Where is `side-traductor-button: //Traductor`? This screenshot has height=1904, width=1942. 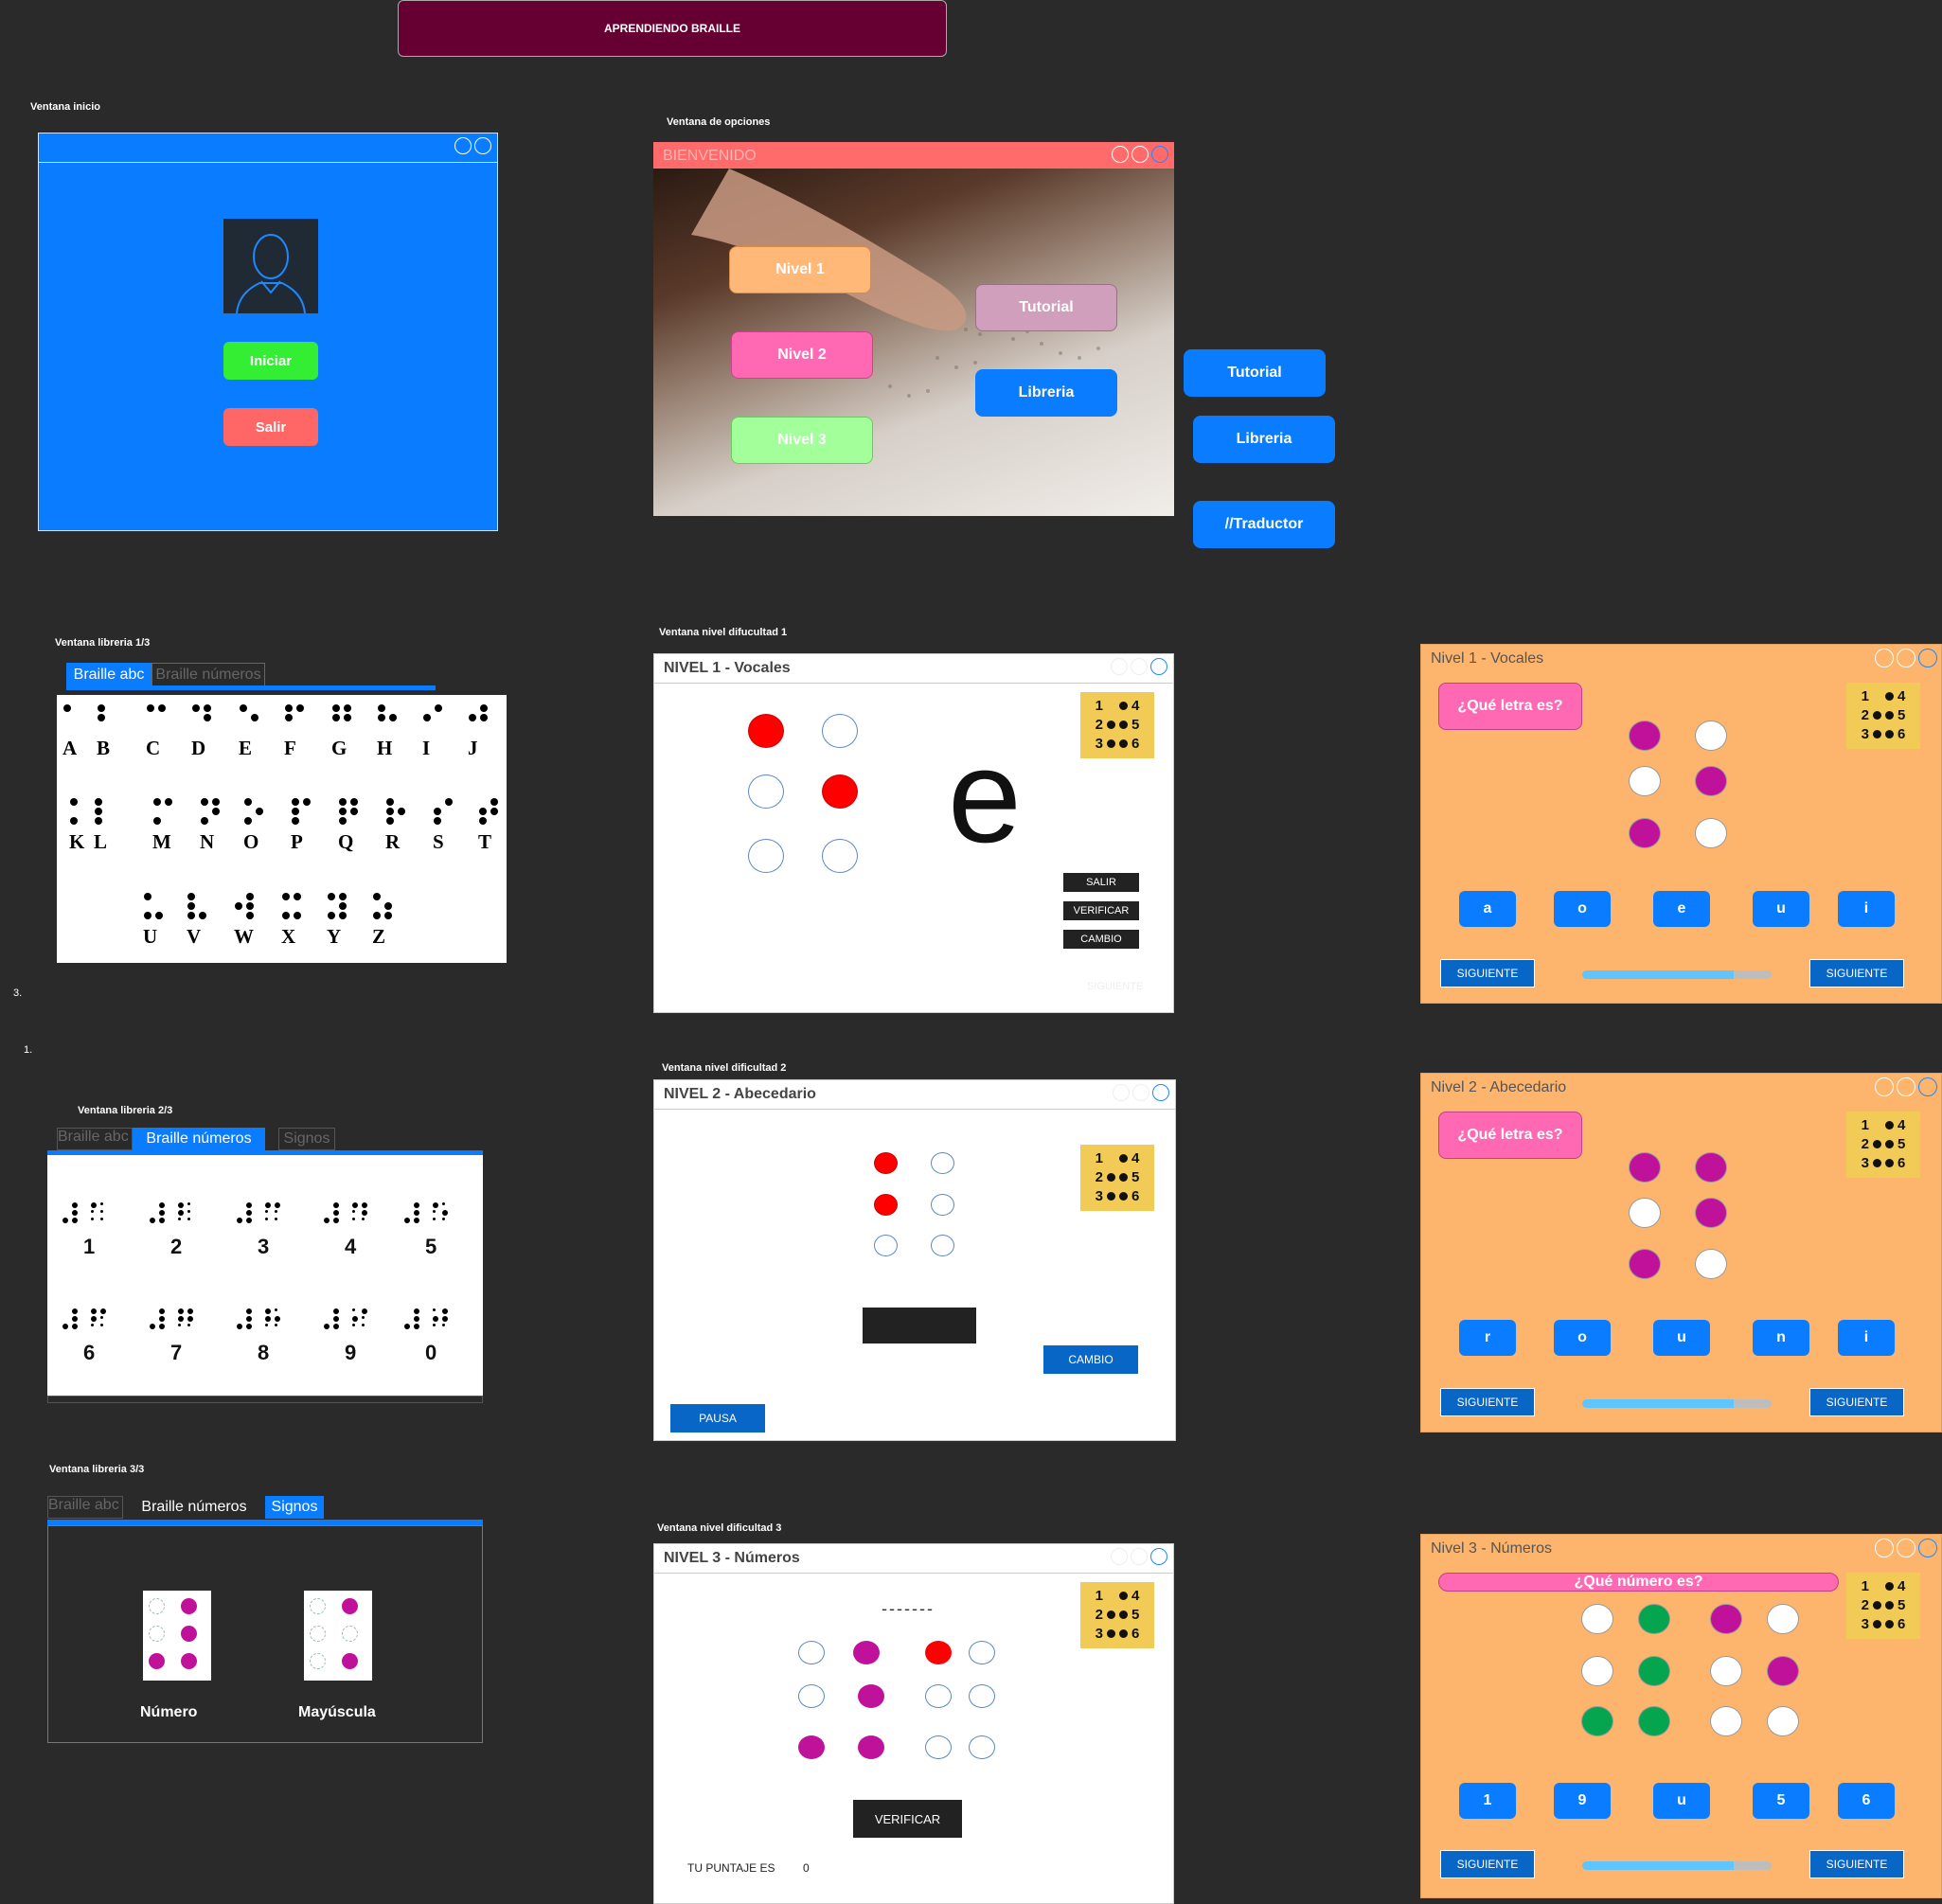
side-traductor-button: //Traductor is located at coordinates (1264, 524).